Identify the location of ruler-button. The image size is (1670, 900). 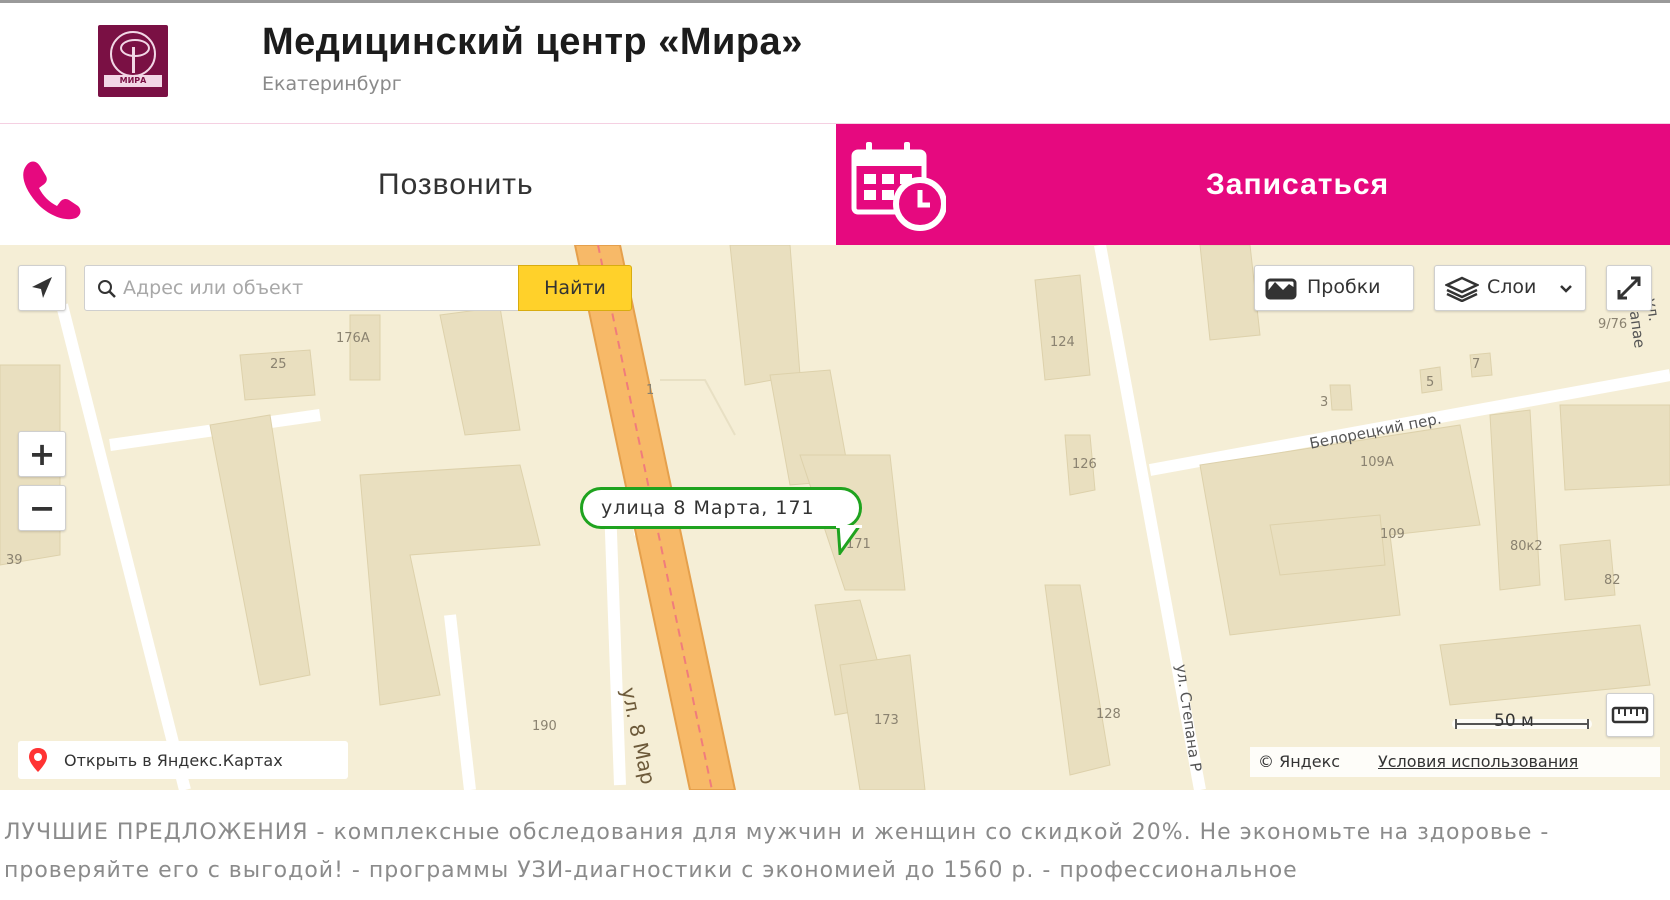
(1630, 715).